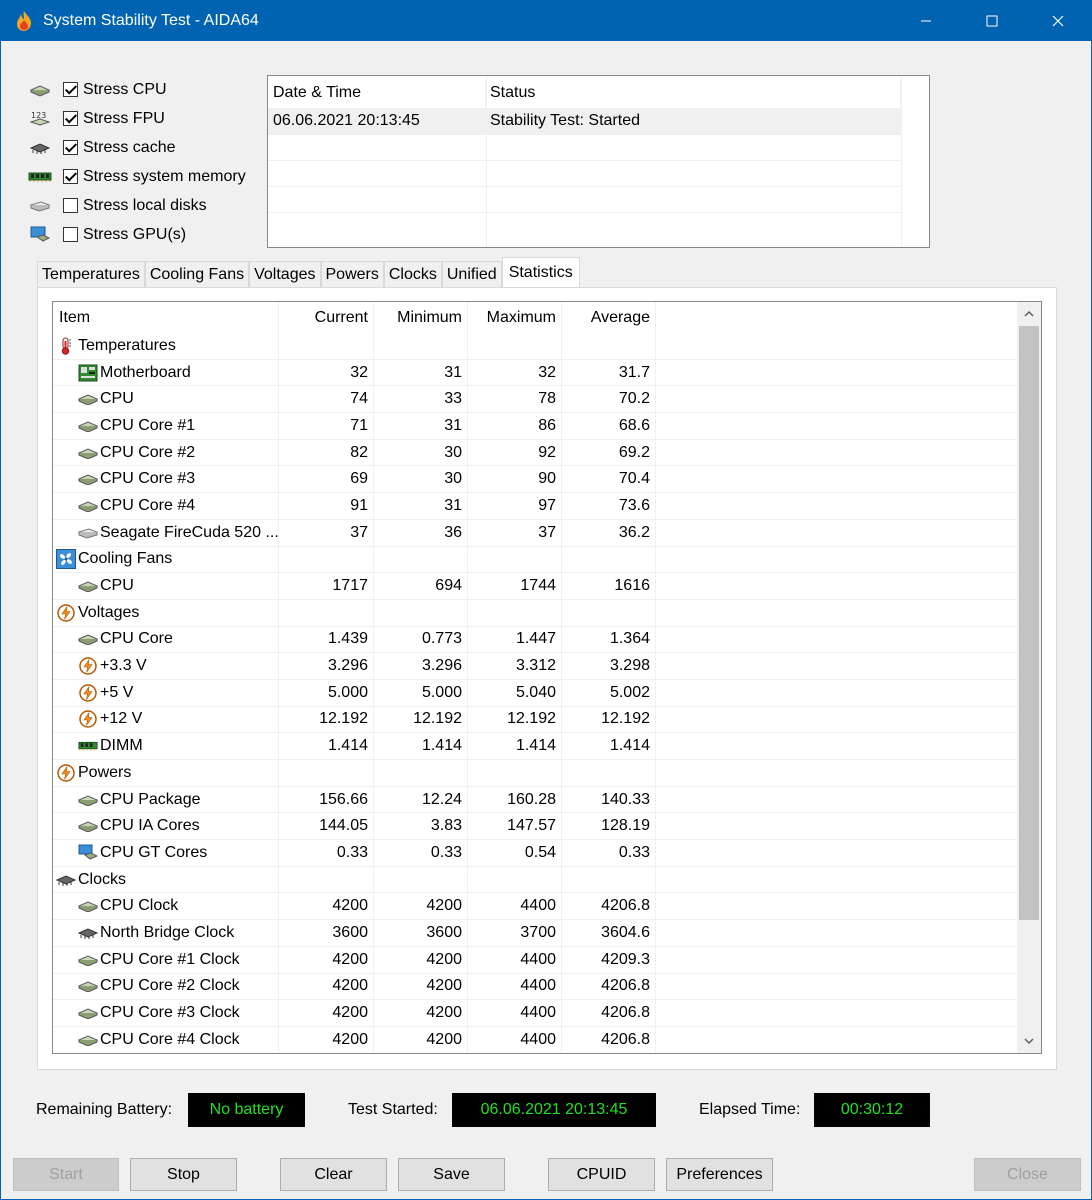  I want to click on stress-cache-label: Stress cache, so click(129, 148).